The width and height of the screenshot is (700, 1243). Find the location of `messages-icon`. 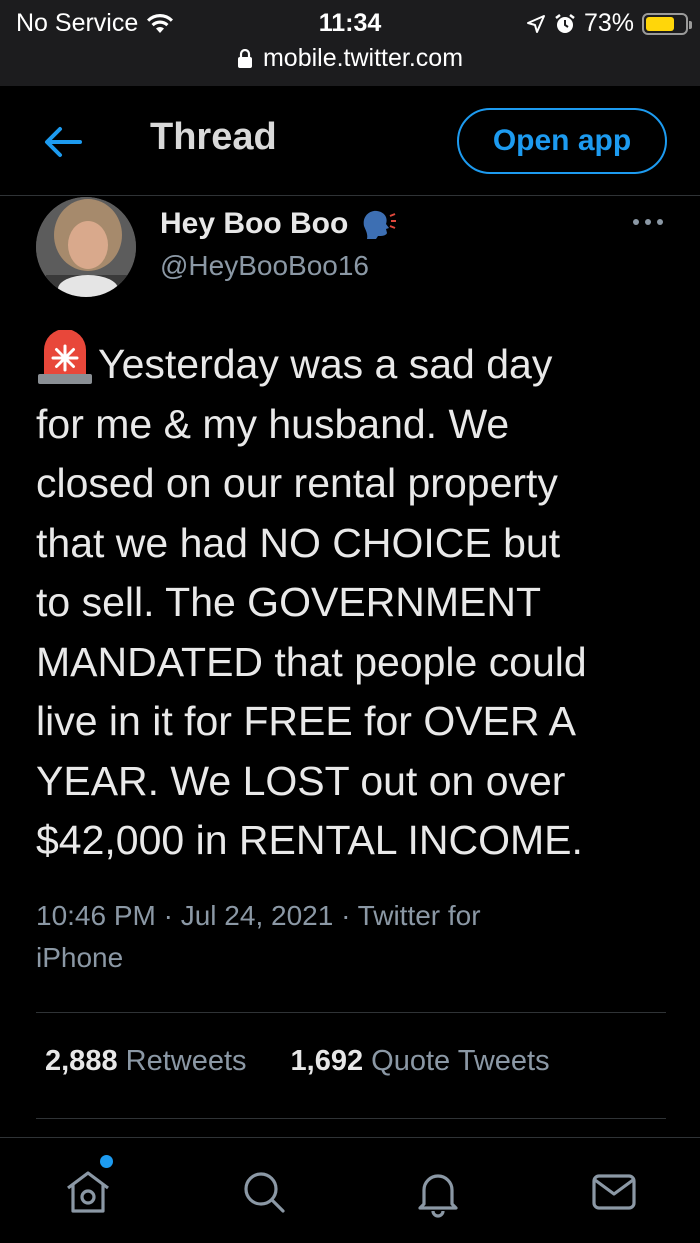

messages-icon is located at coordinates (614, 1192).